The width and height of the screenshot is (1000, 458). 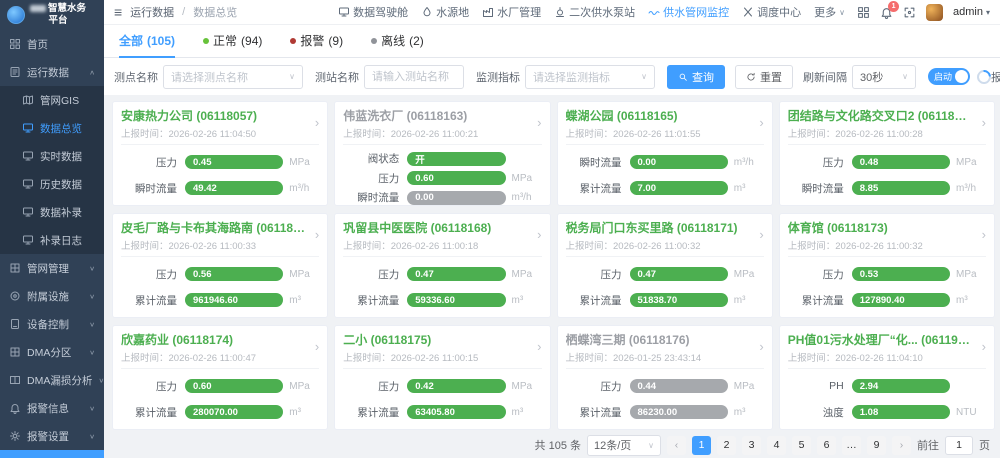 What do you see at coordinates (676, 445) in the screenshot?
I see `prev-page-button: ‹` at bounding box center [676, 445].